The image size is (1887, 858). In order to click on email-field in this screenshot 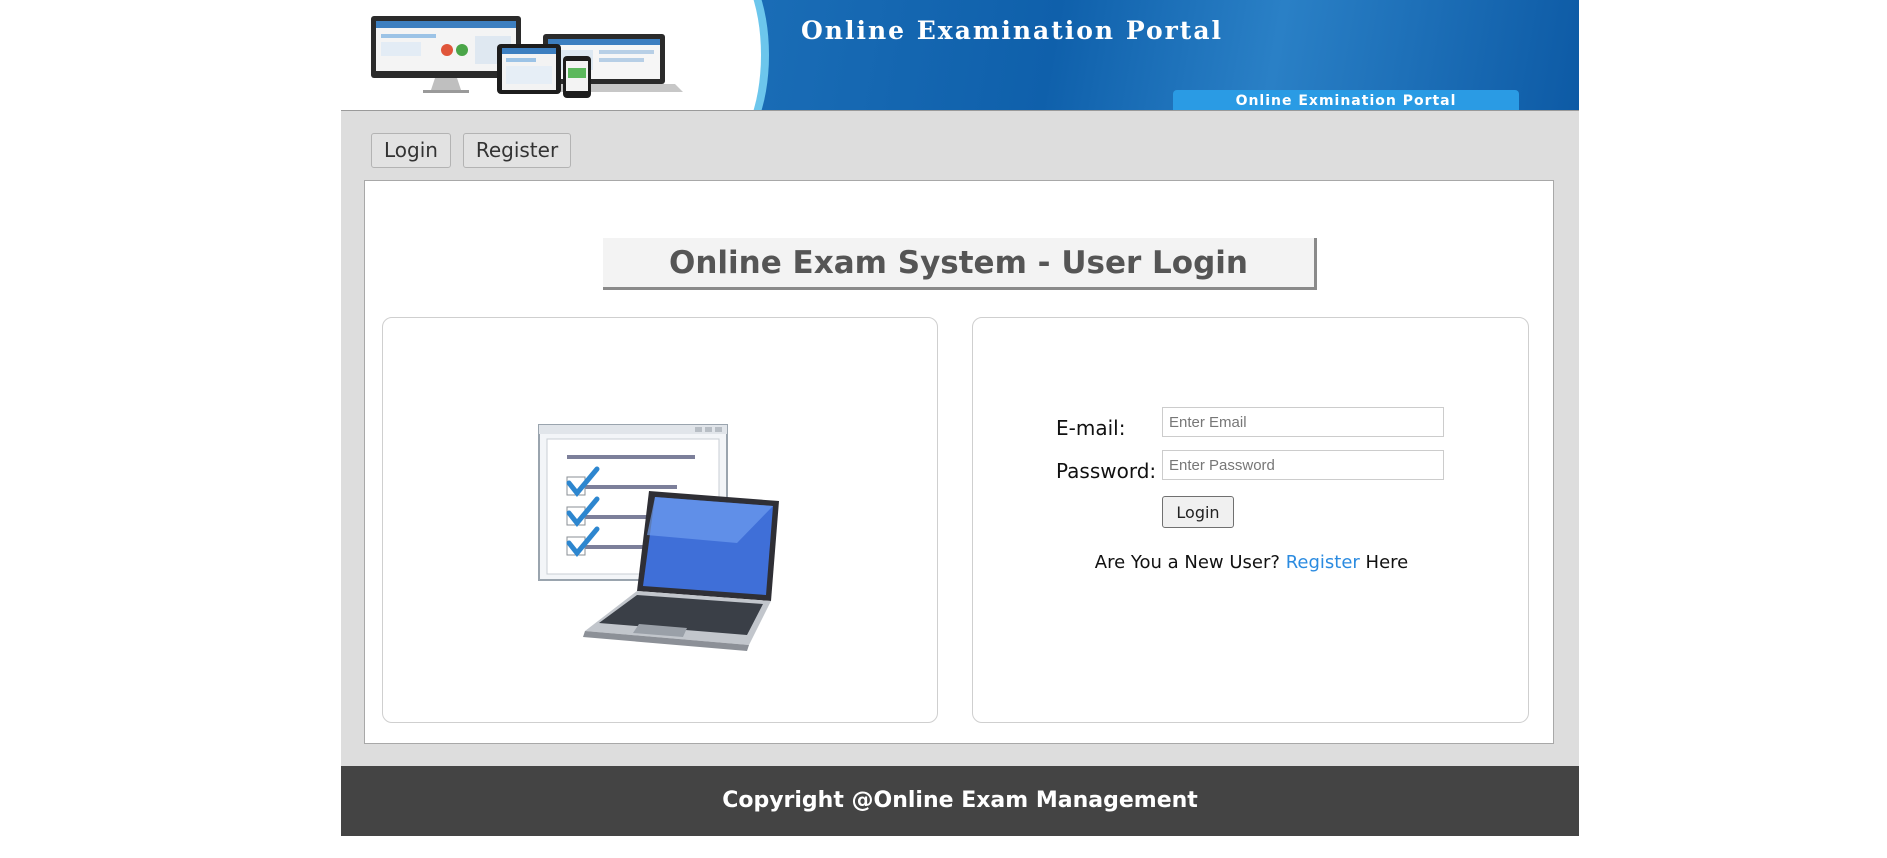, I will do `click(1303, 422)`.